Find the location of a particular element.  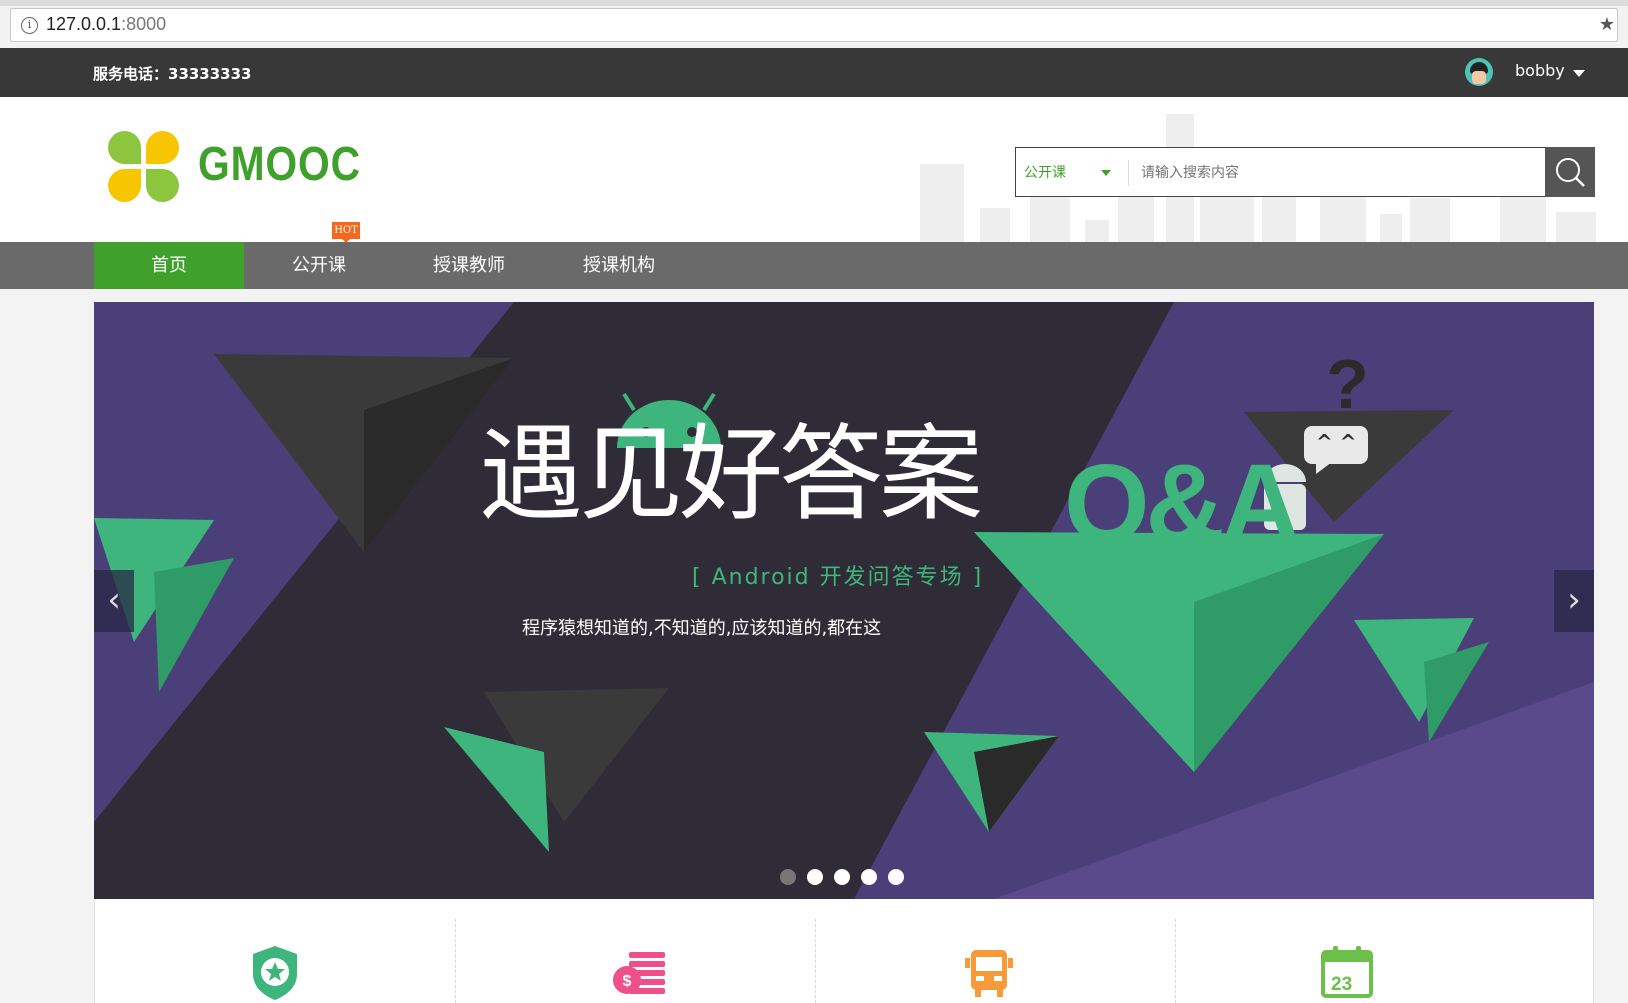

site-header: GMOOC 公开课 HOT is located at coordinates (814, 169).